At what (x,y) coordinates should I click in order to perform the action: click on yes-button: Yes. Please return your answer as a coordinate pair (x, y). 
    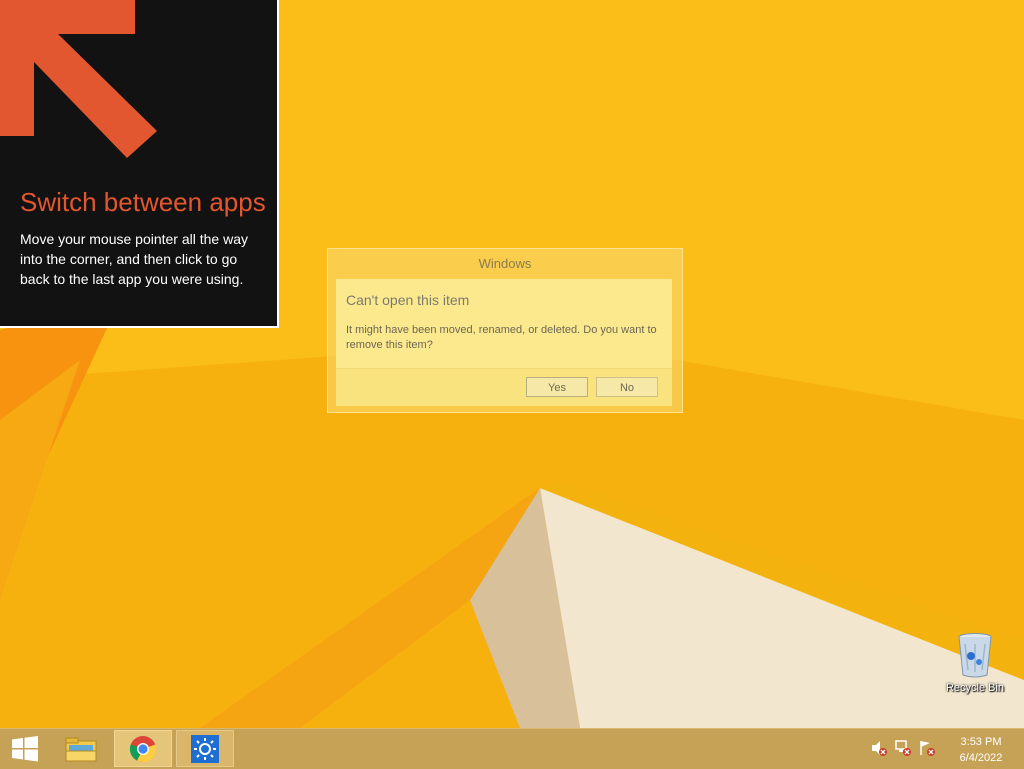
    Looking at the image, I should click on (557, 387).